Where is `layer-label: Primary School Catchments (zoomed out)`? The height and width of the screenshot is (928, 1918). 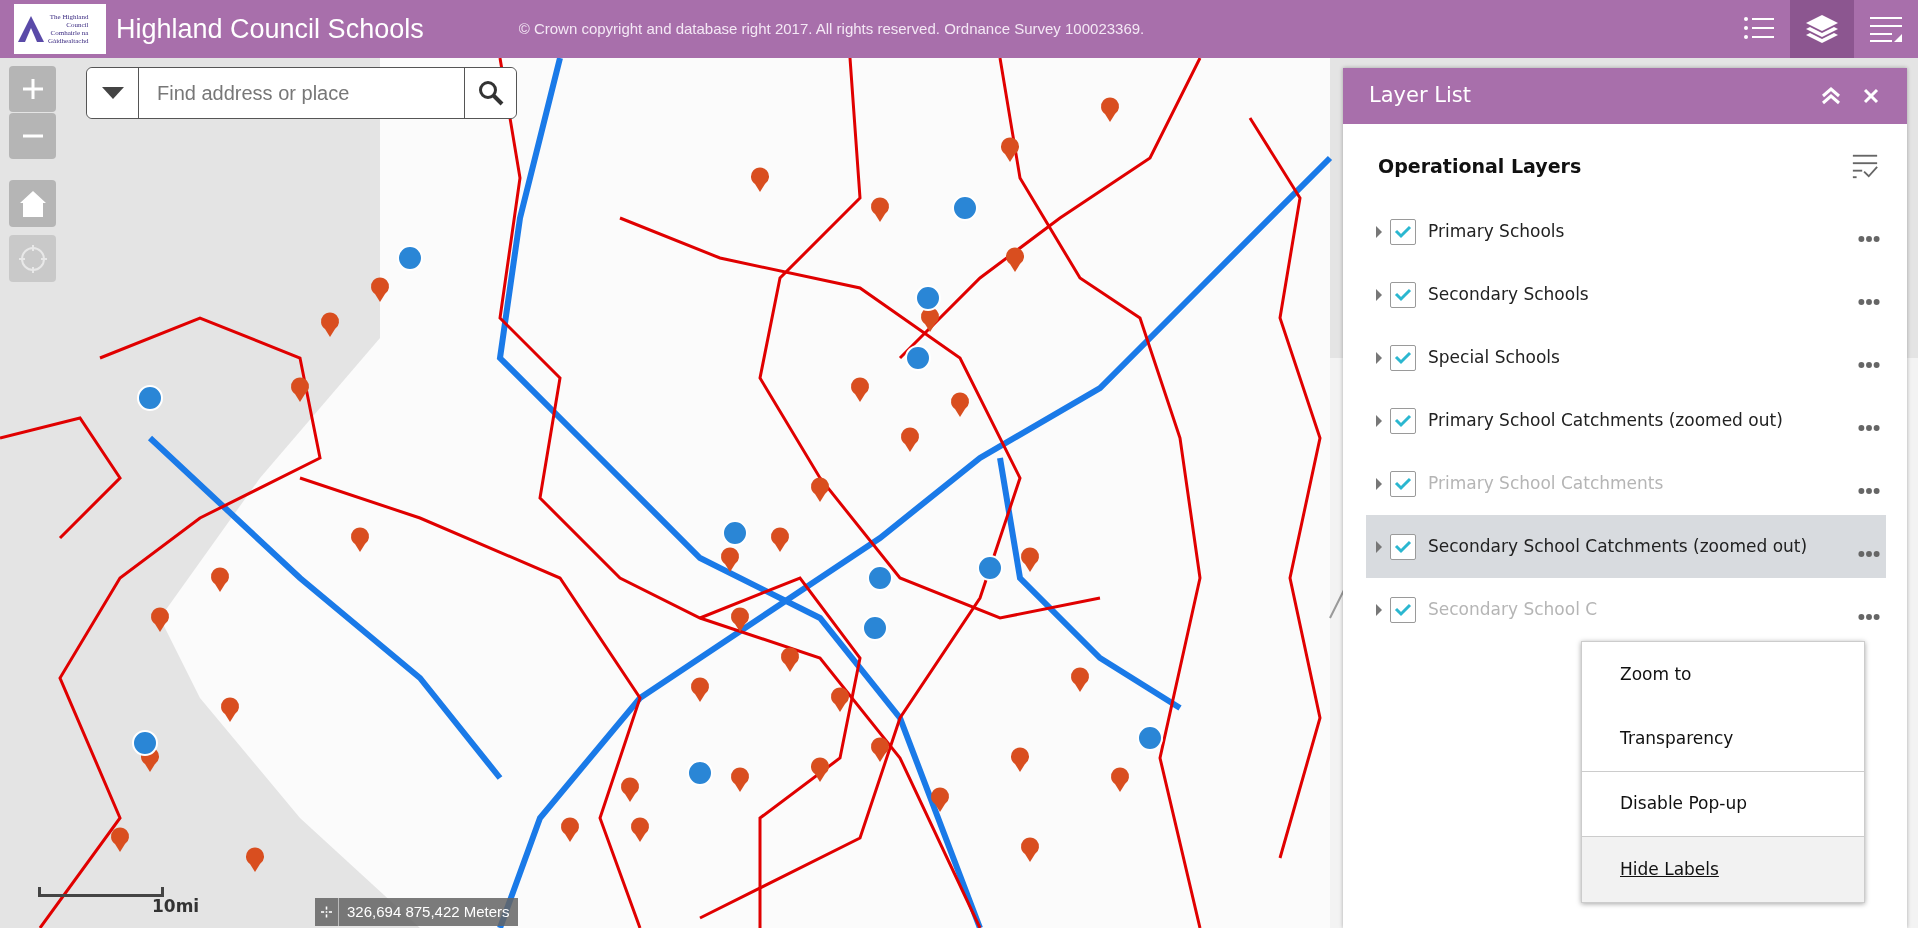
layer-label: Primary School Catchments (zoomed out) is located at coordinates (1606, 420).